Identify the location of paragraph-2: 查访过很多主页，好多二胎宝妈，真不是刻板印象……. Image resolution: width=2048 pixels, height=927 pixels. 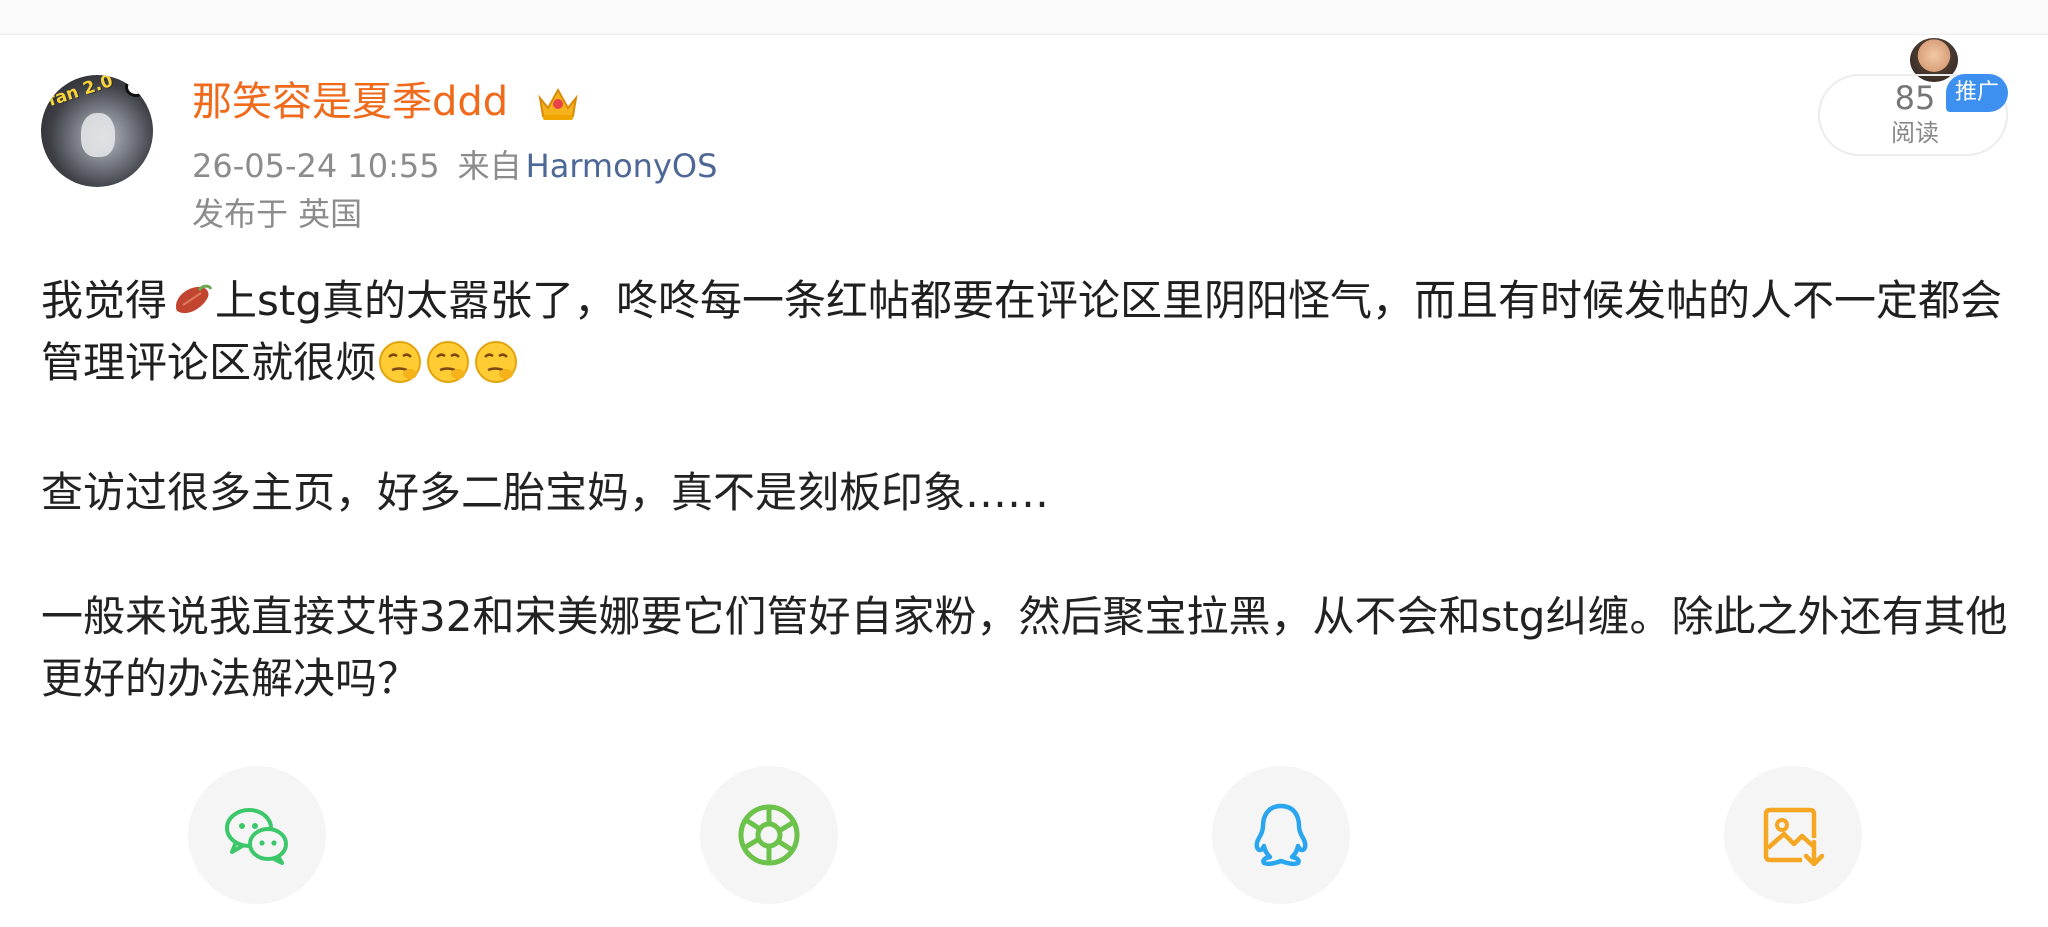
(545, 492).